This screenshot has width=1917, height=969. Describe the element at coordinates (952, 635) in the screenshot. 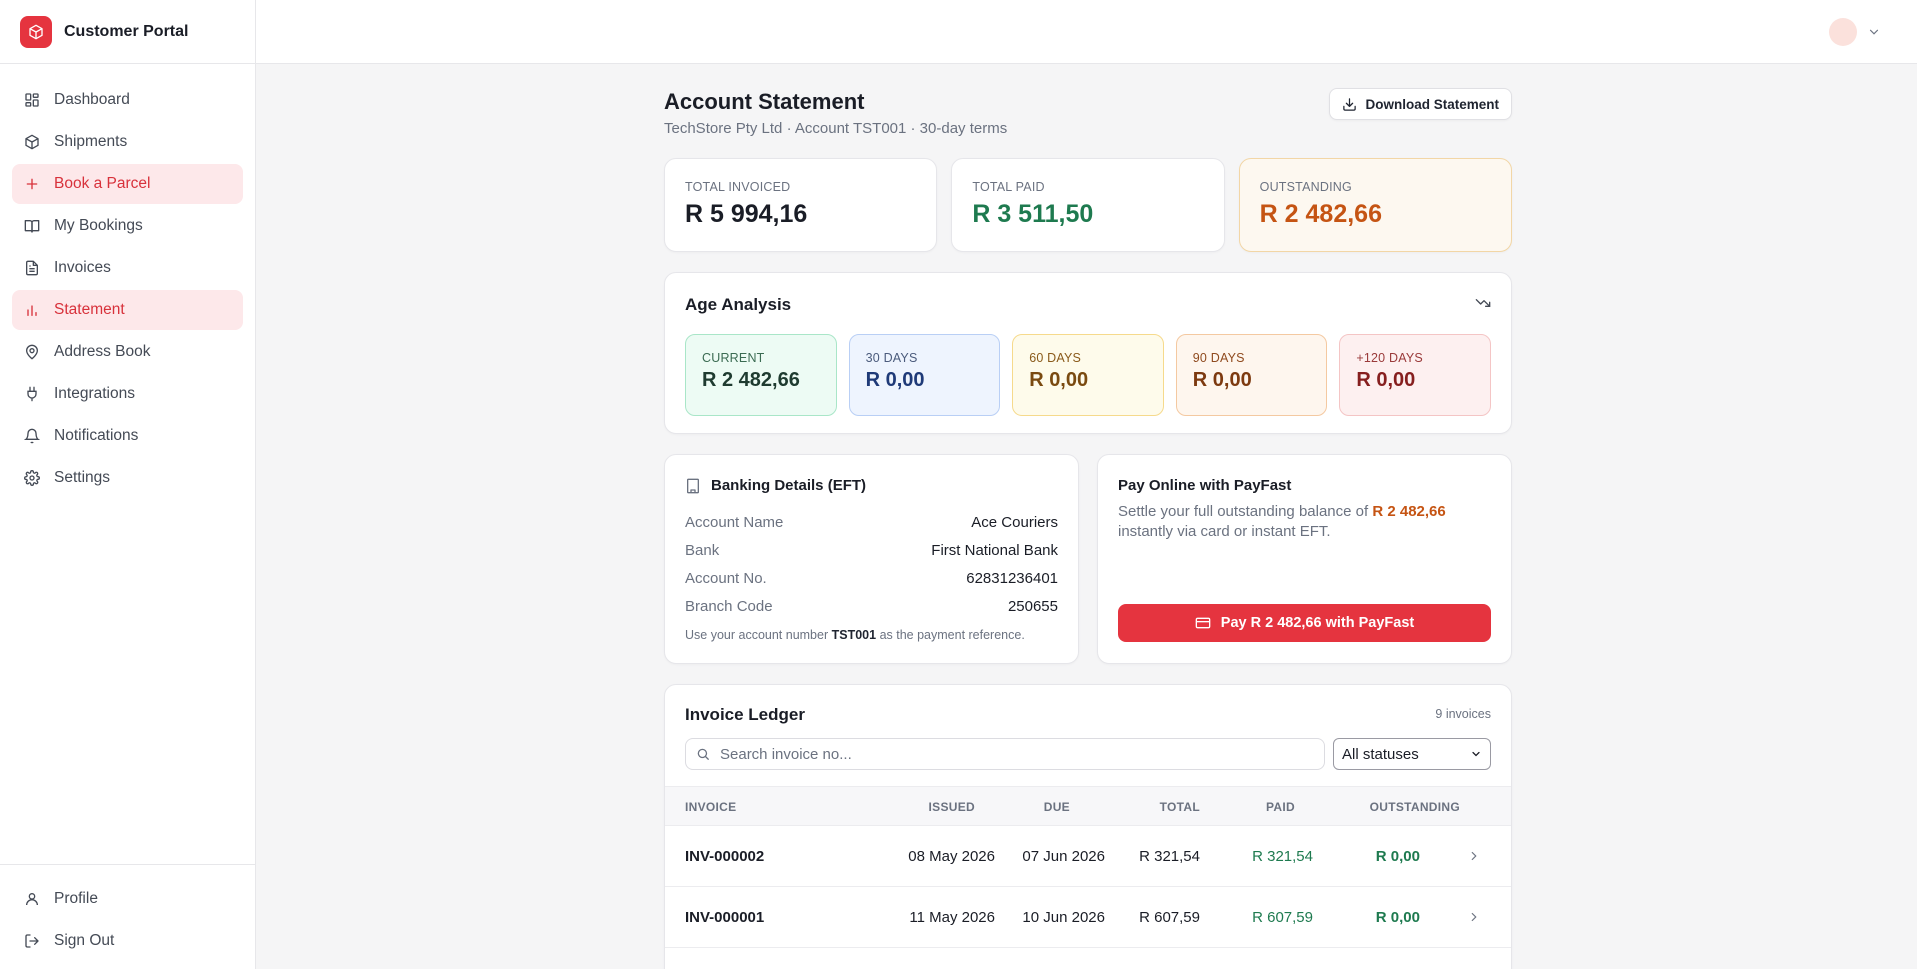

I see `note-suffix: as the payment reference.` at that location.